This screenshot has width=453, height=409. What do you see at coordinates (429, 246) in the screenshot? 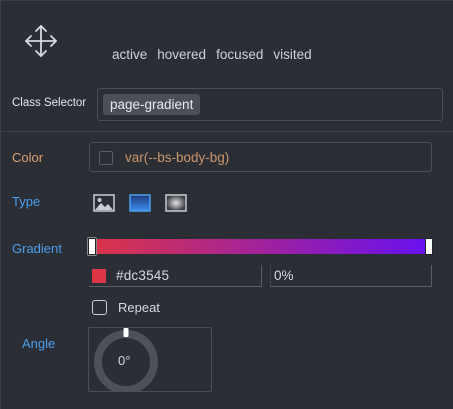
I see `gradient-stop-end` at bounding box center [429, 246].